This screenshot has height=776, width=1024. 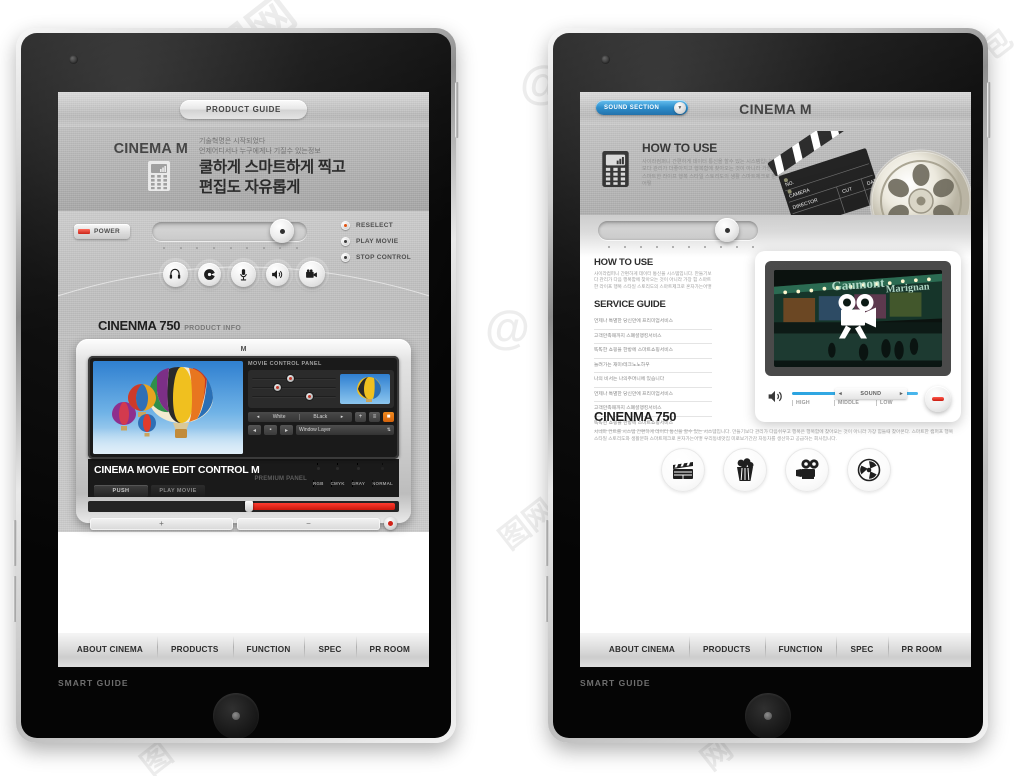 What do you see at coordinates (254, 430) in the screenshot?
I see `prev-button: ◂` at bounding box center [254, 430].